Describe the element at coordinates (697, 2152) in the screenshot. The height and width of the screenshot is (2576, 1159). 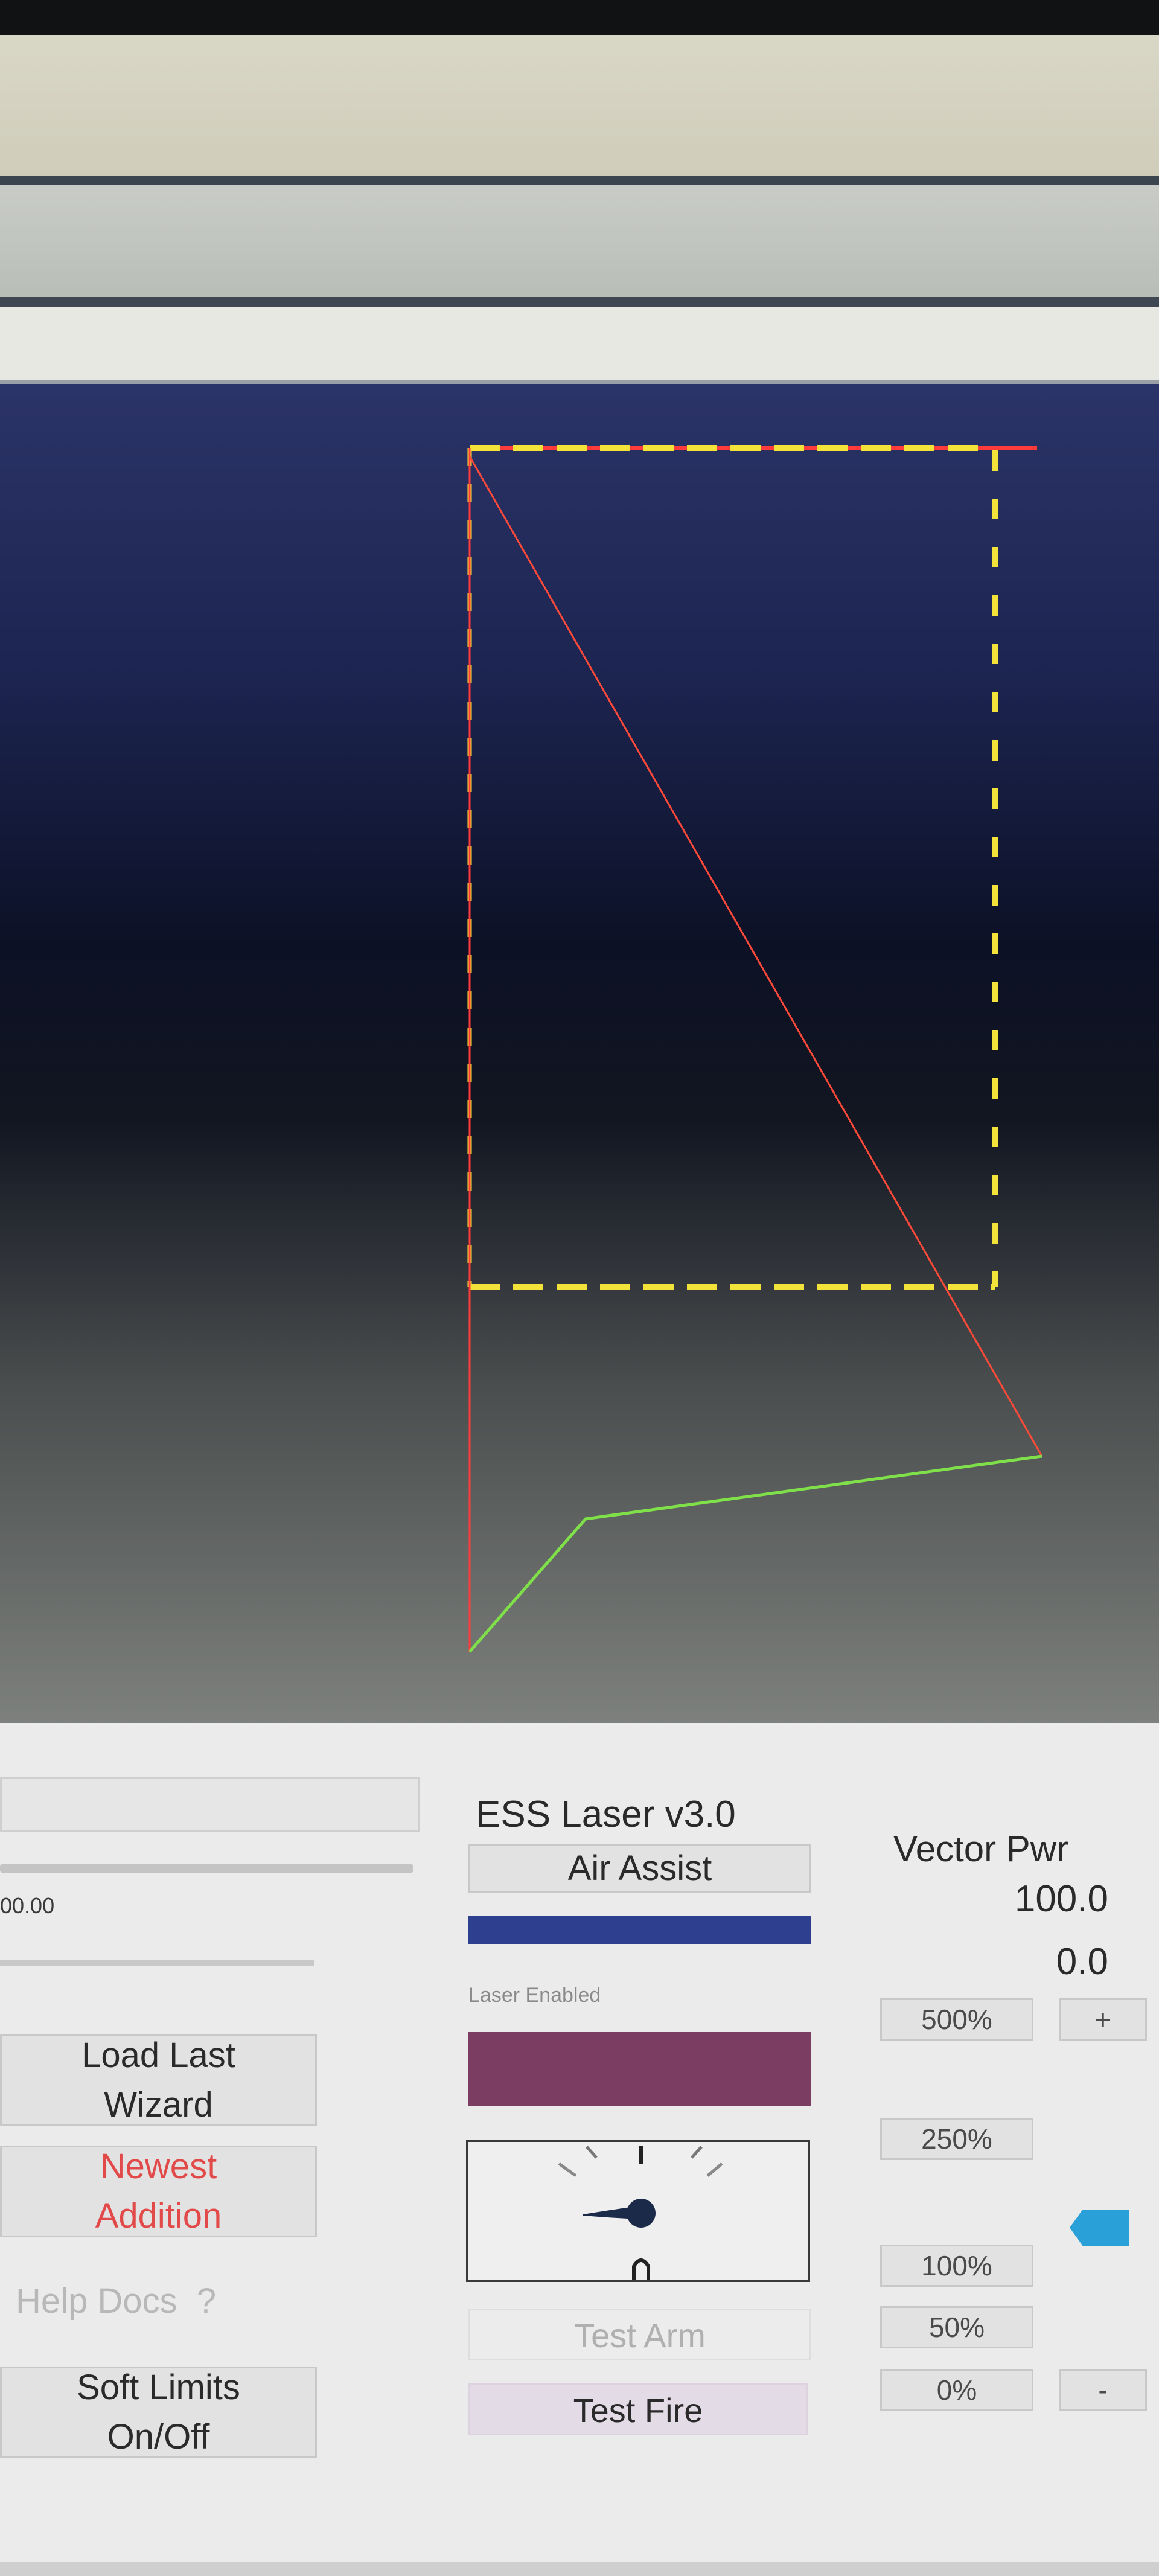
I see `gauge-tick-right` at that location.